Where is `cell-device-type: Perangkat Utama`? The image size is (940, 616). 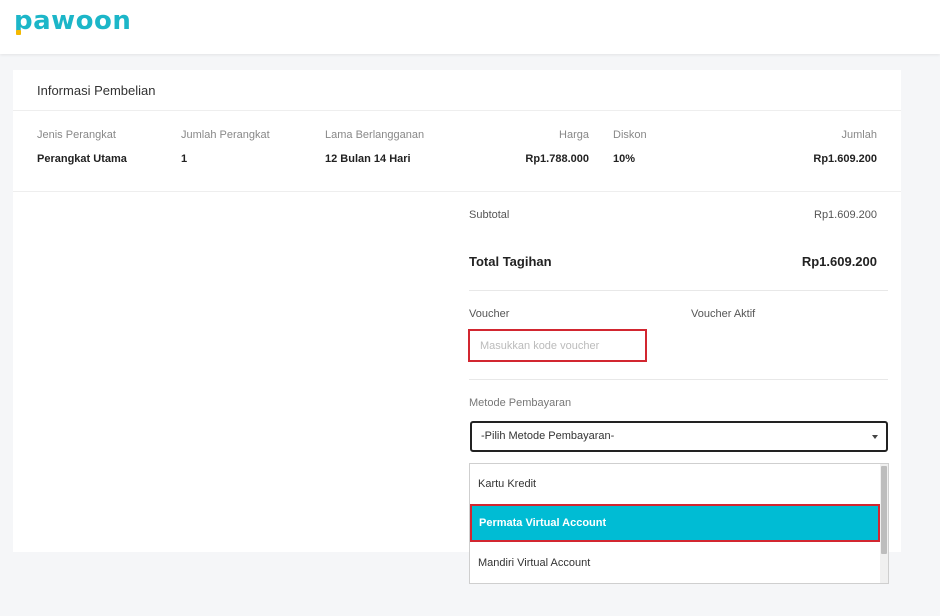
cell-device-type: Perangkat Utama is located at coordinates (82, 159).